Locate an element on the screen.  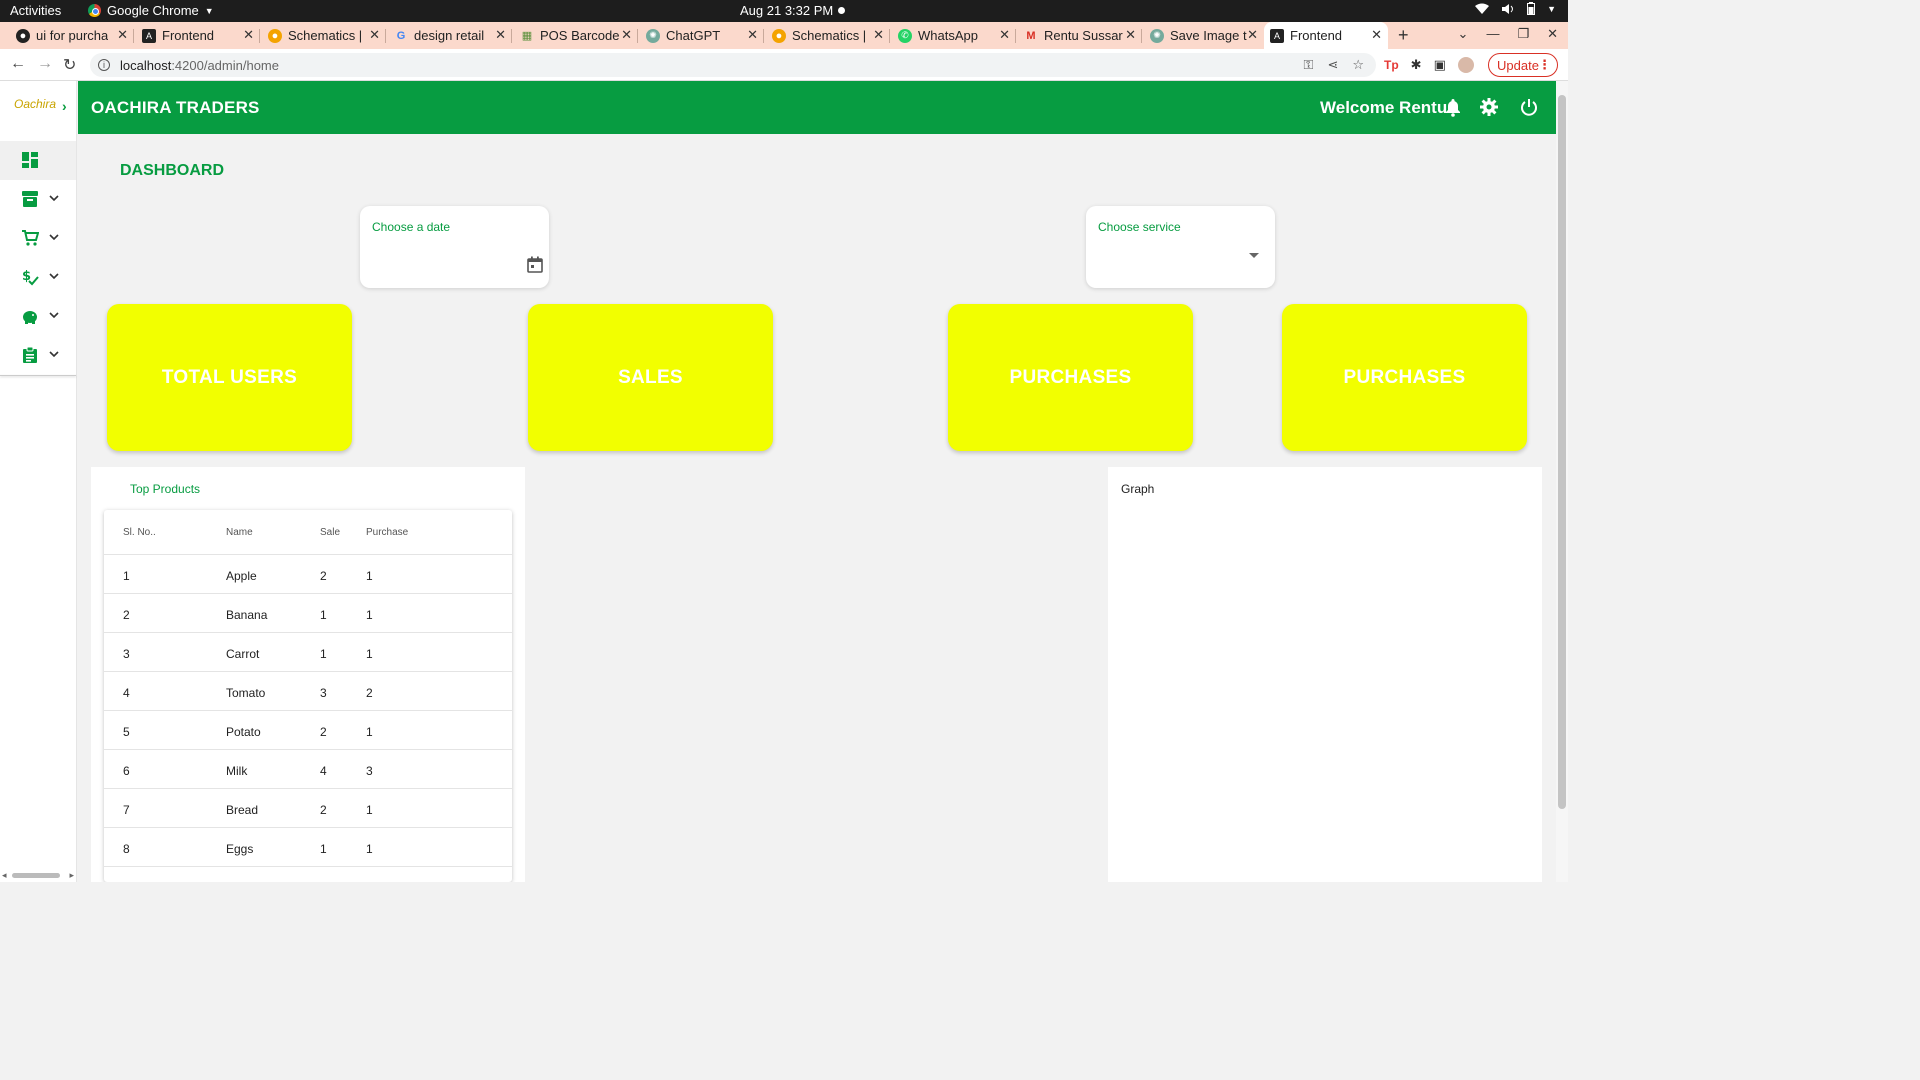
browser-tab: ▦ POS Barcode ✕ is located at coordinates (576, 35).